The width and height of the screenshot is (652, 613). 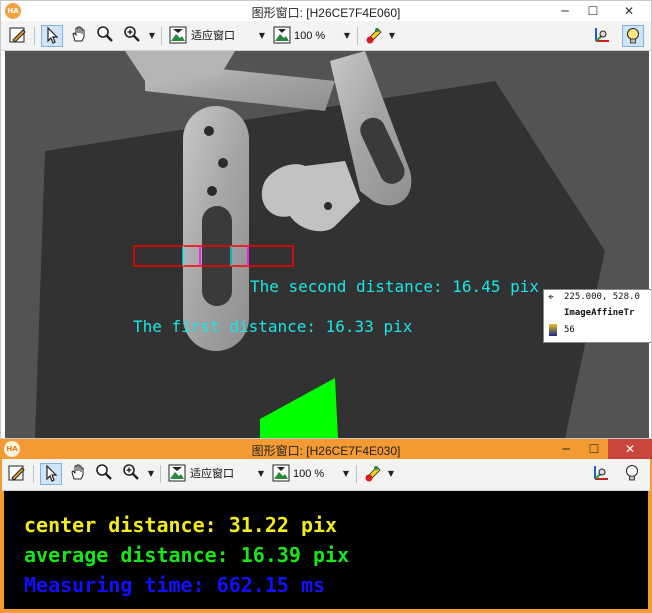 What do you see at coordinates (602, 297) in the screenshot?
I see `tooltip-coords: 225.000, 528.0` at bounding box center [602, 297].